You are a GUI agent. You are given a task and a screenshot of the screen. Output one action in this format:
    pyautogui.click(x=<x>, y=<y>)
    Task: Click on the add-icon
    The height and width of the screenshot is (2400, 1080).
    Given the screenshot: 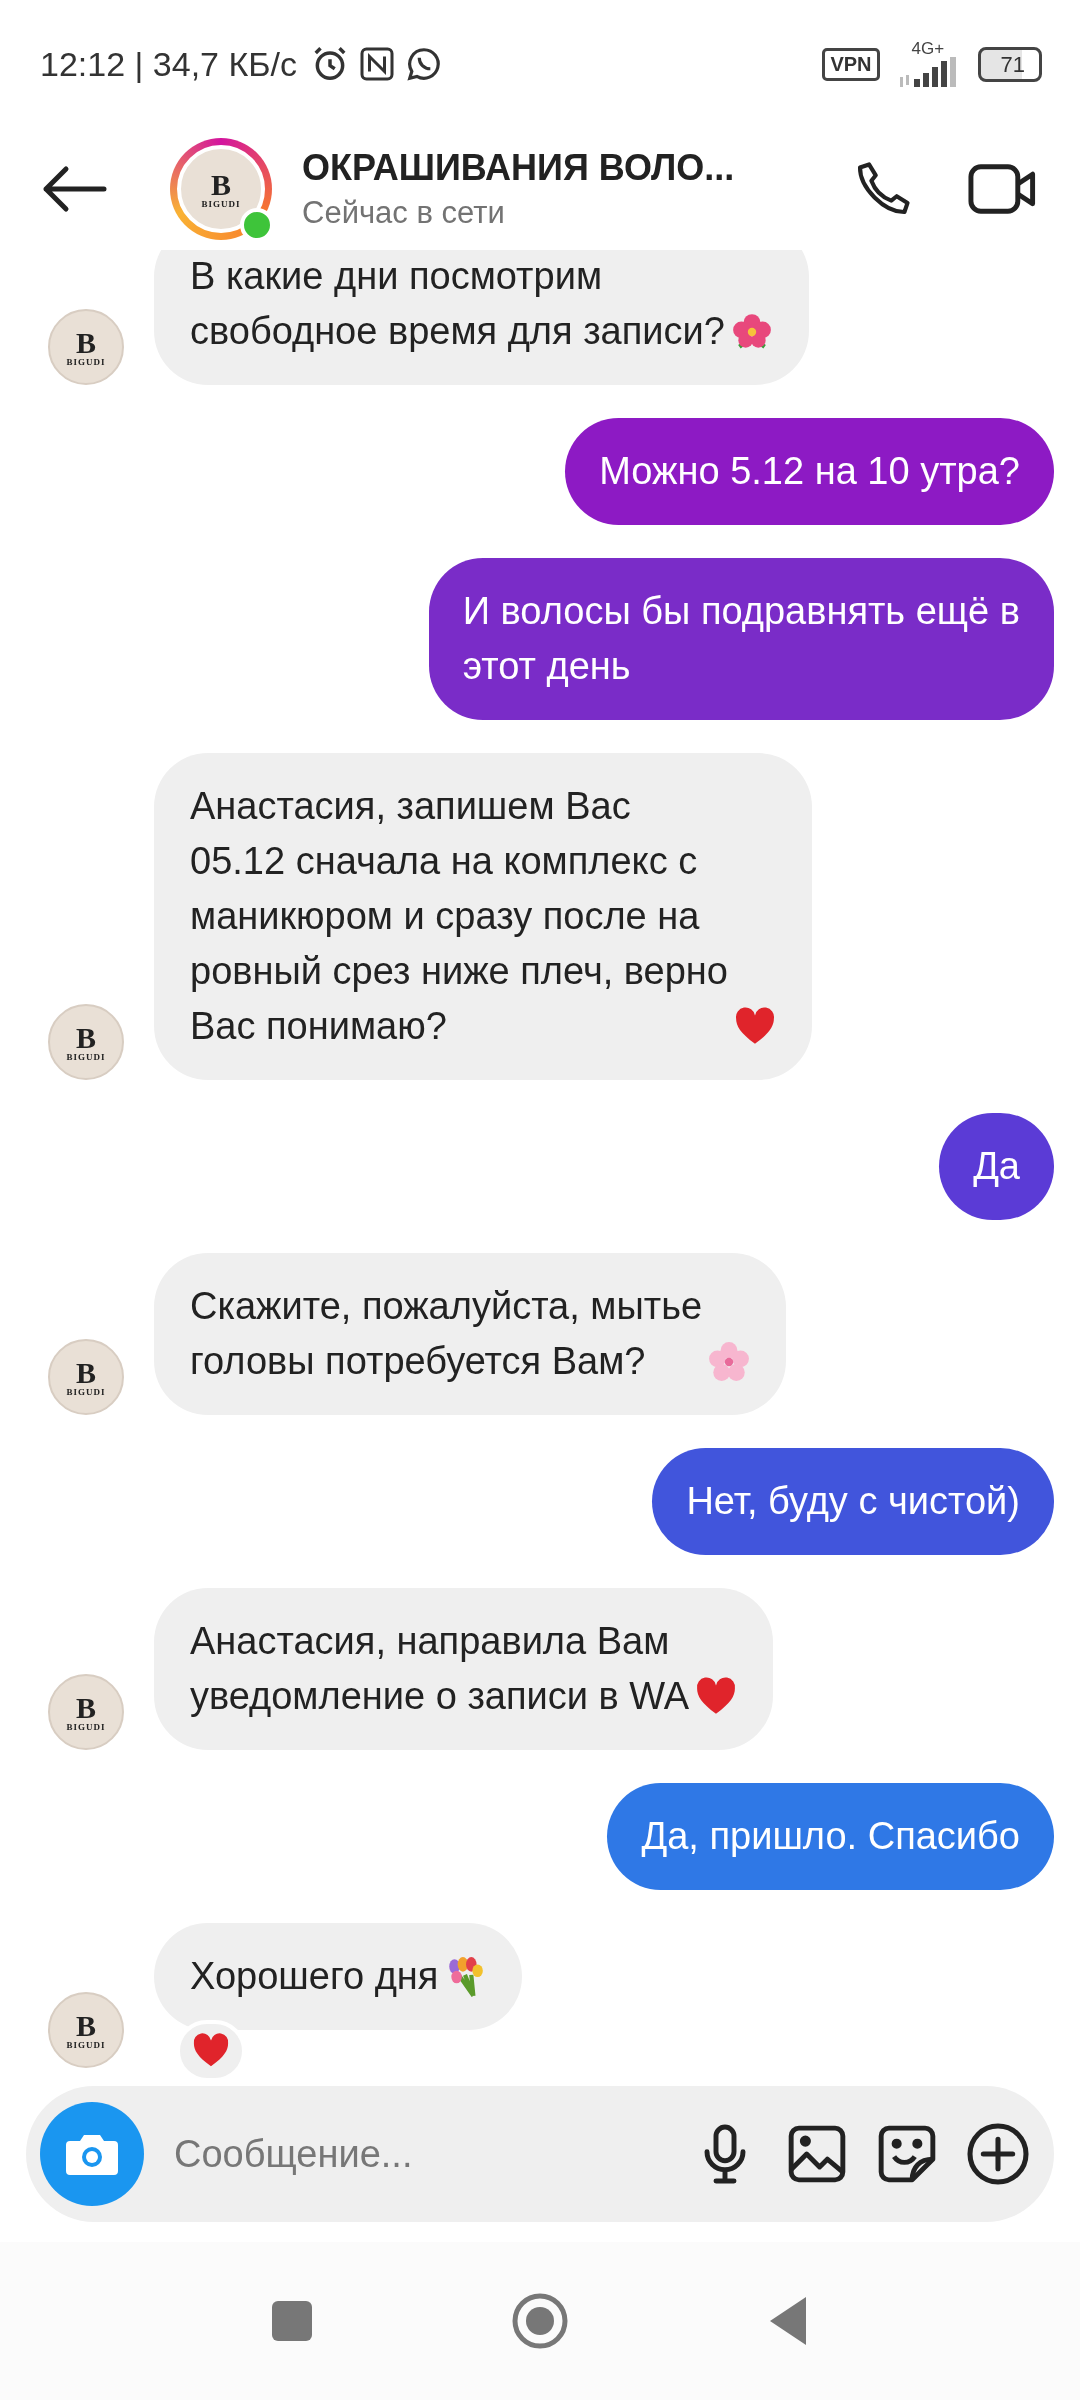 What is the action you would take?
    pyautogui.click(x=998, y=2154)
    